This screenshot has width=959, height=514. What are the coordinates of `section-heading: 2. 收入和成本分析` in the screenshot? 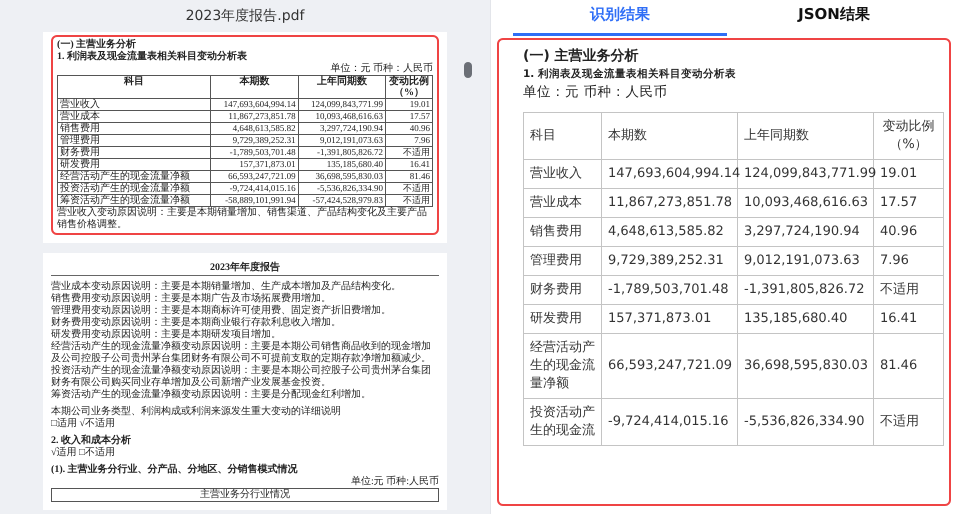 It's located at (91, 440).